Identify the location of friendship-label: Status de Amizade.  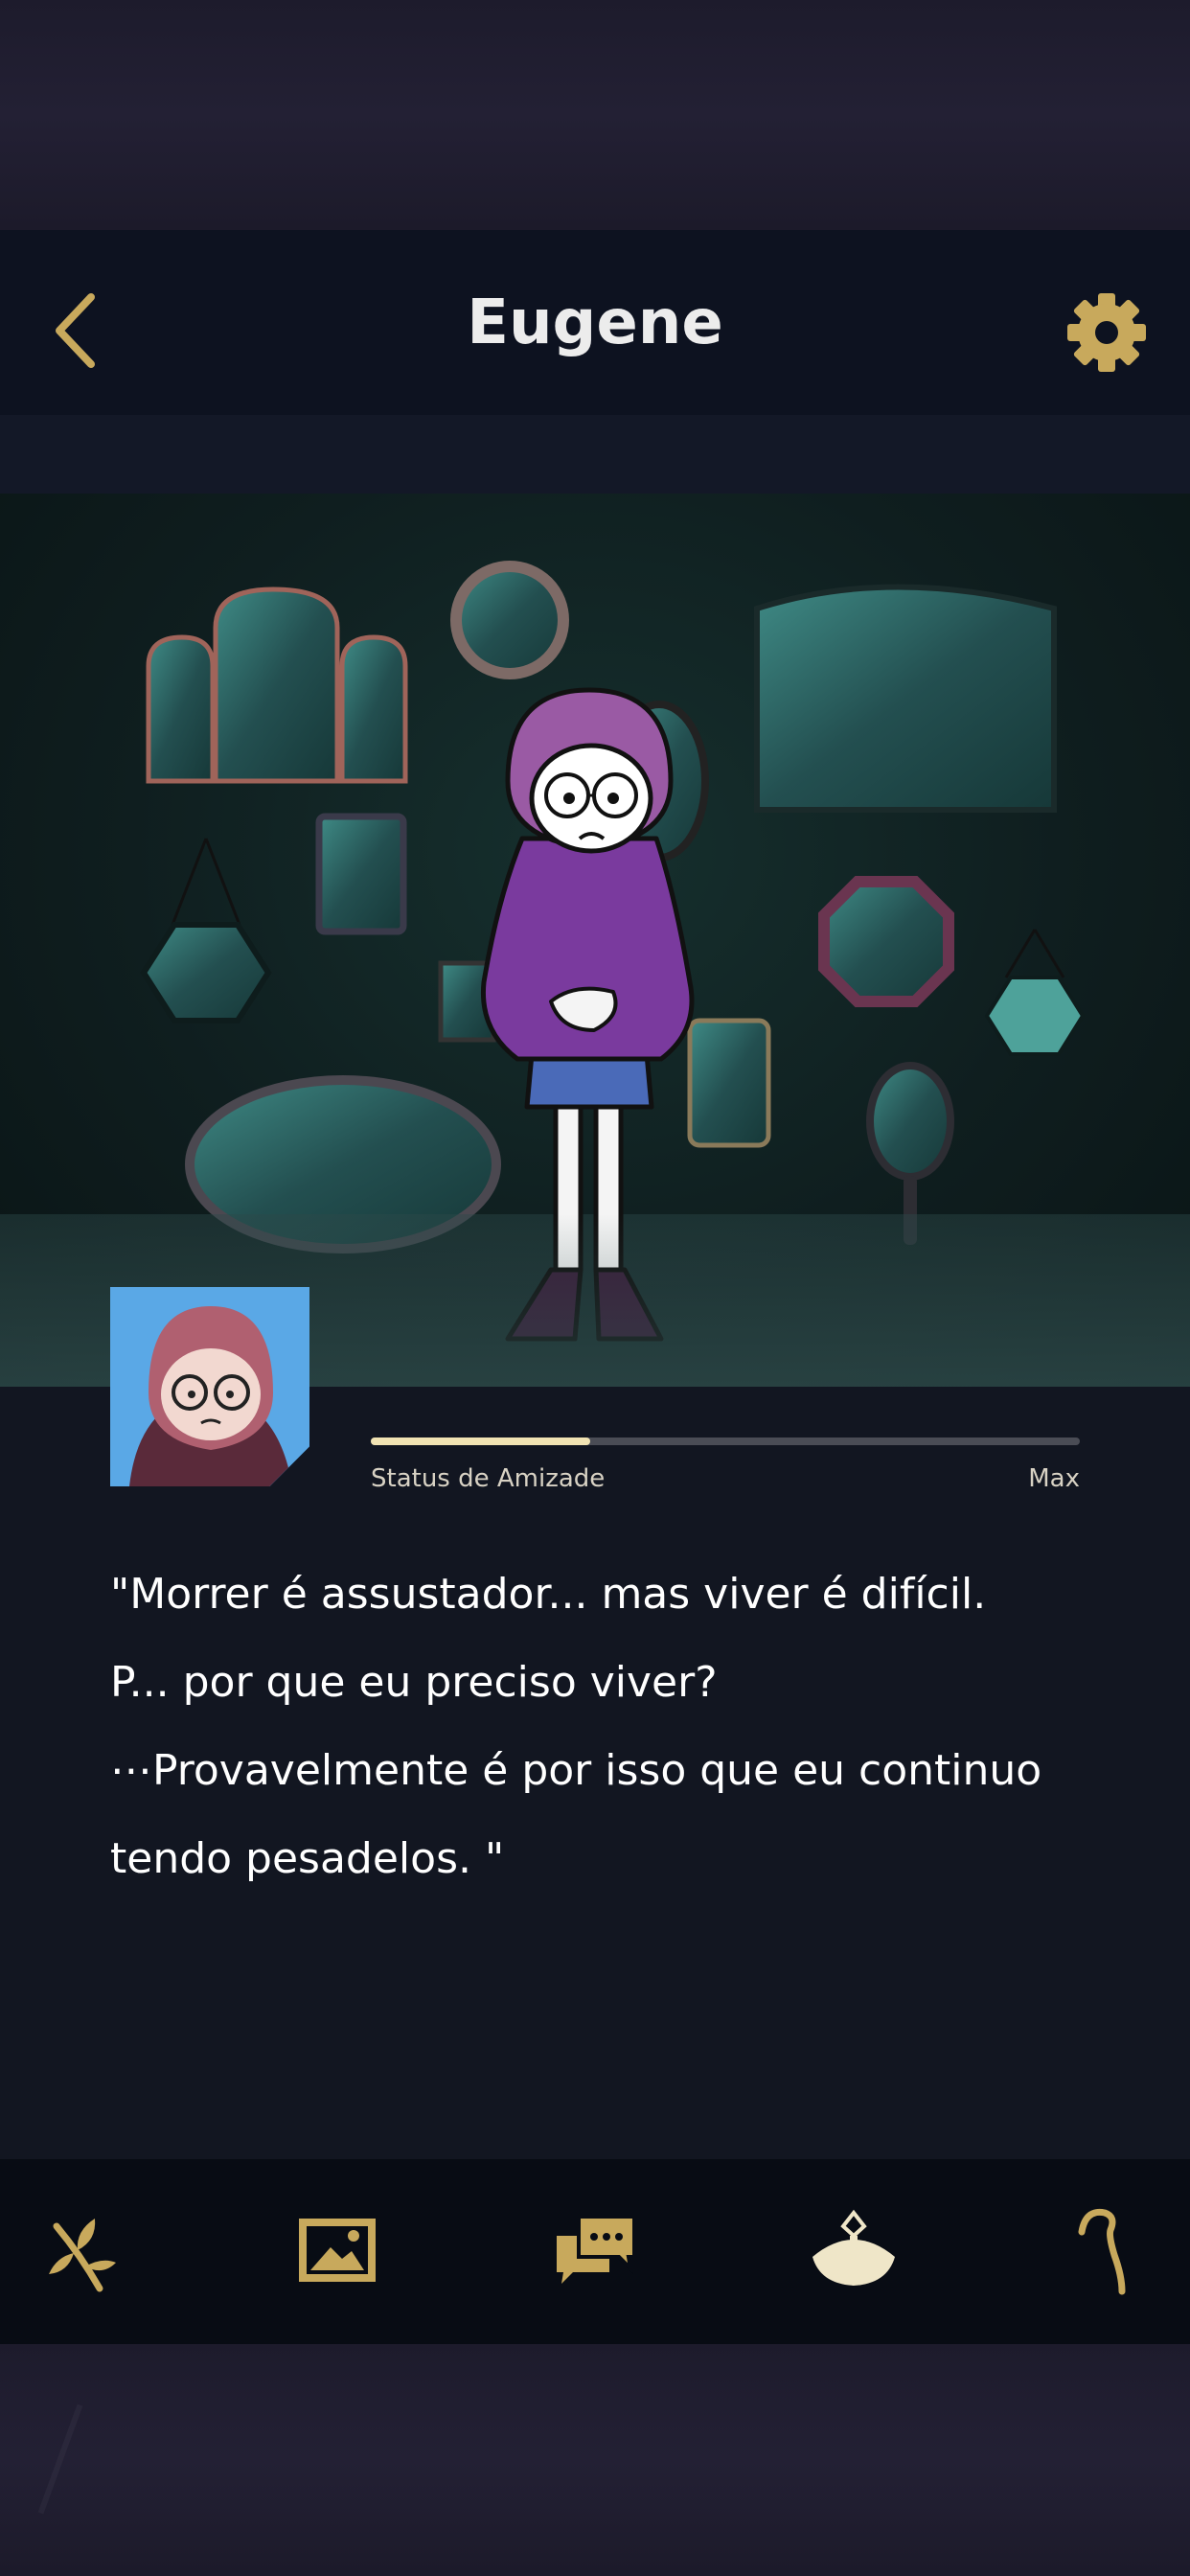
(489, 1479).